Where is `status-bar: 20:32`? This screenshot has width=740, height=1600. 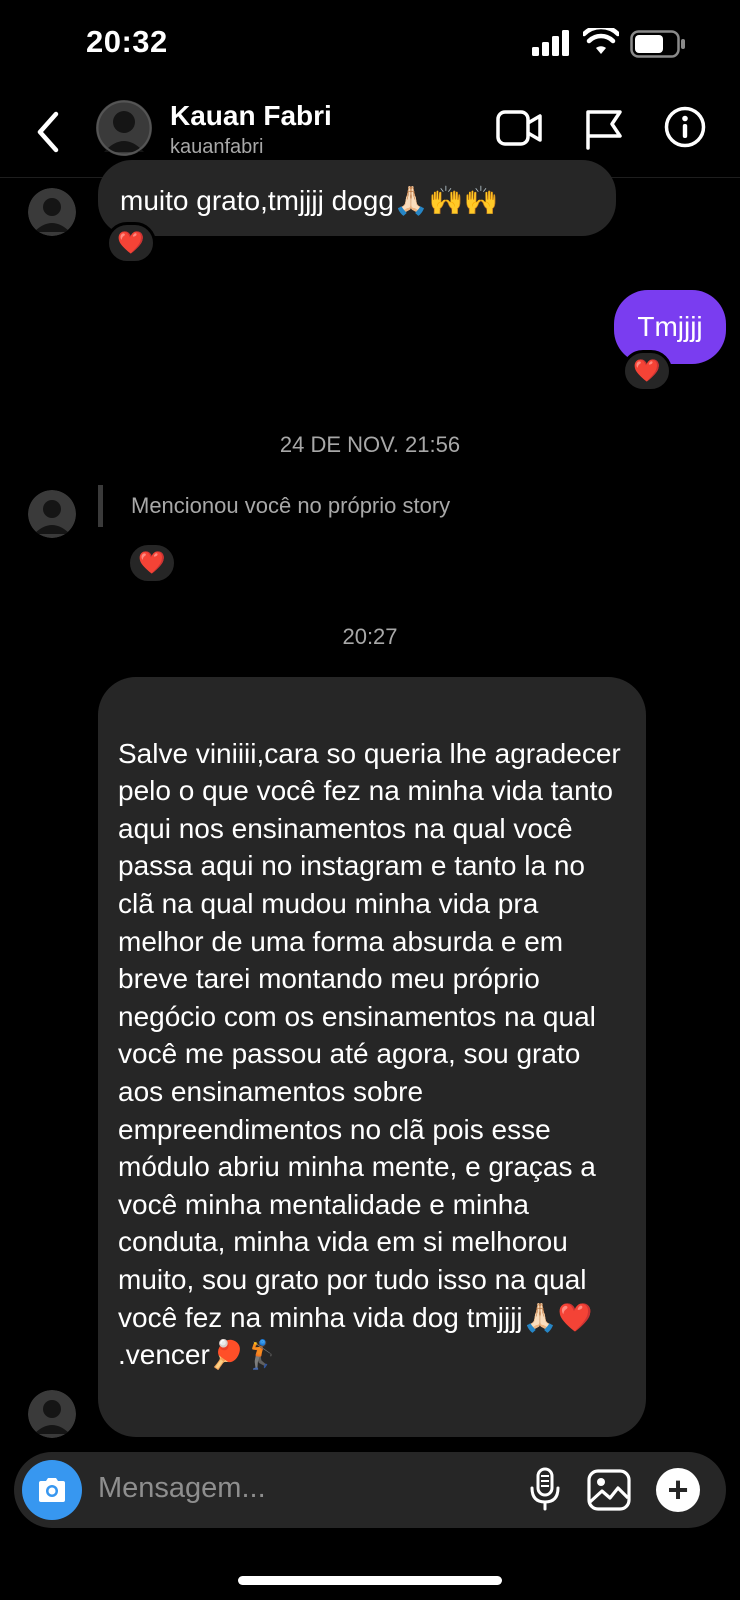
status-bar: 20:32 is located at coordinates (370, 45).